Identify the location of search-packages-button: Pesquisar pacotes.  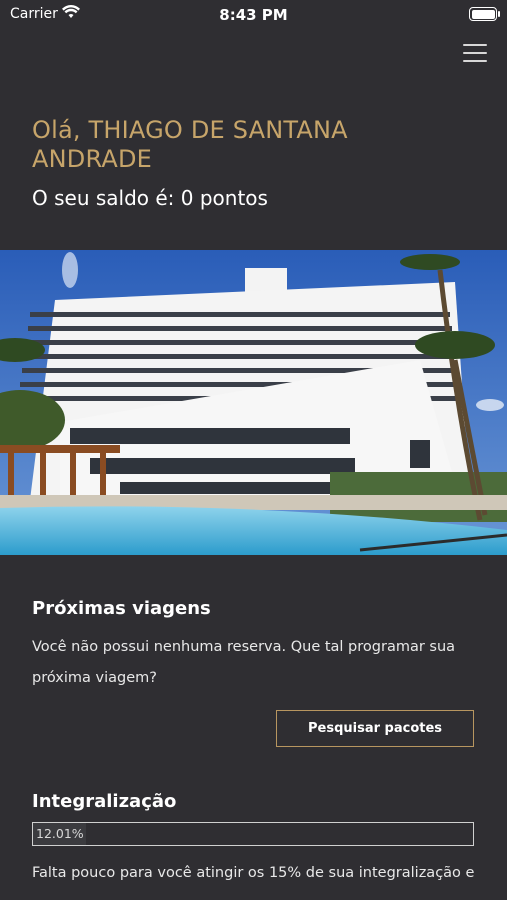
(375, 728).